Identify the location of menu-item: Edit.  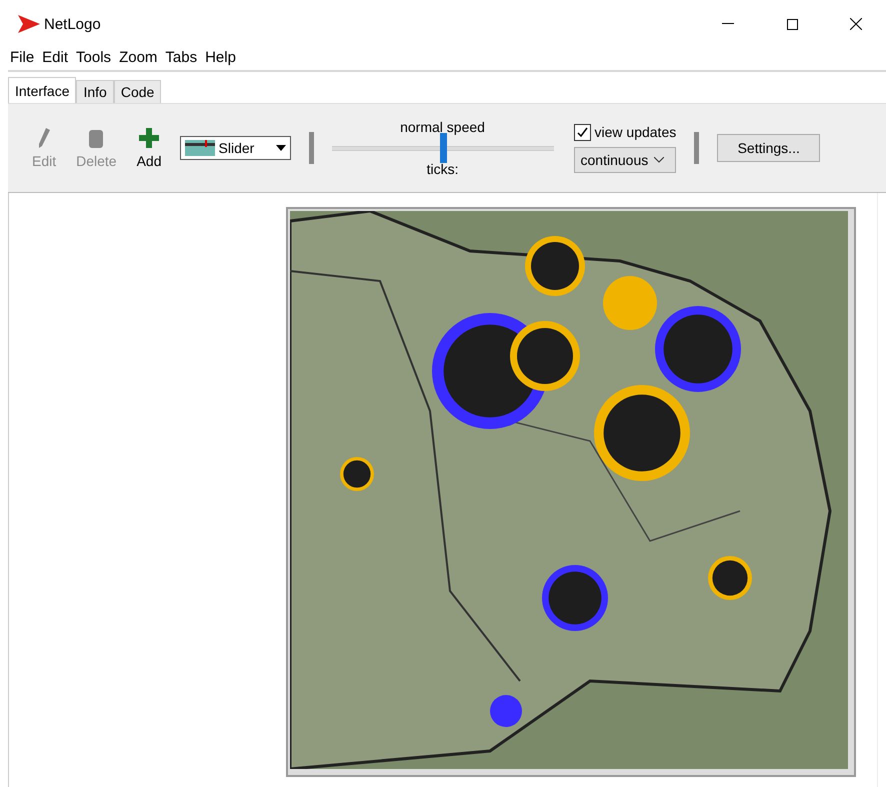
(55, 58).